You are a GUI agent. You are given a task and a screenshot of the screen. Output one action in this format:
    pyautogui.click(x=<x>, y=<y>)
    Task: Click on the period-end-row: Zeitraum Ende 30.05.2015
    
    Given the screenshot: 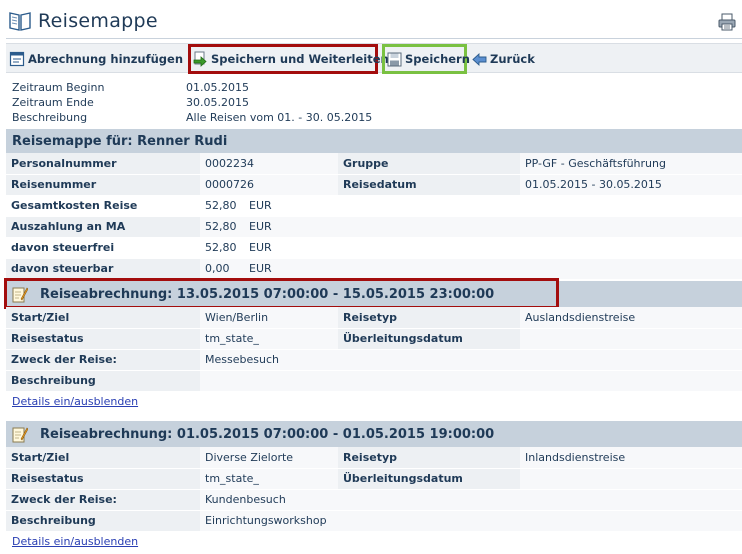 What is the action you would take?
    pyautogui.click(x=192, y=102)
    